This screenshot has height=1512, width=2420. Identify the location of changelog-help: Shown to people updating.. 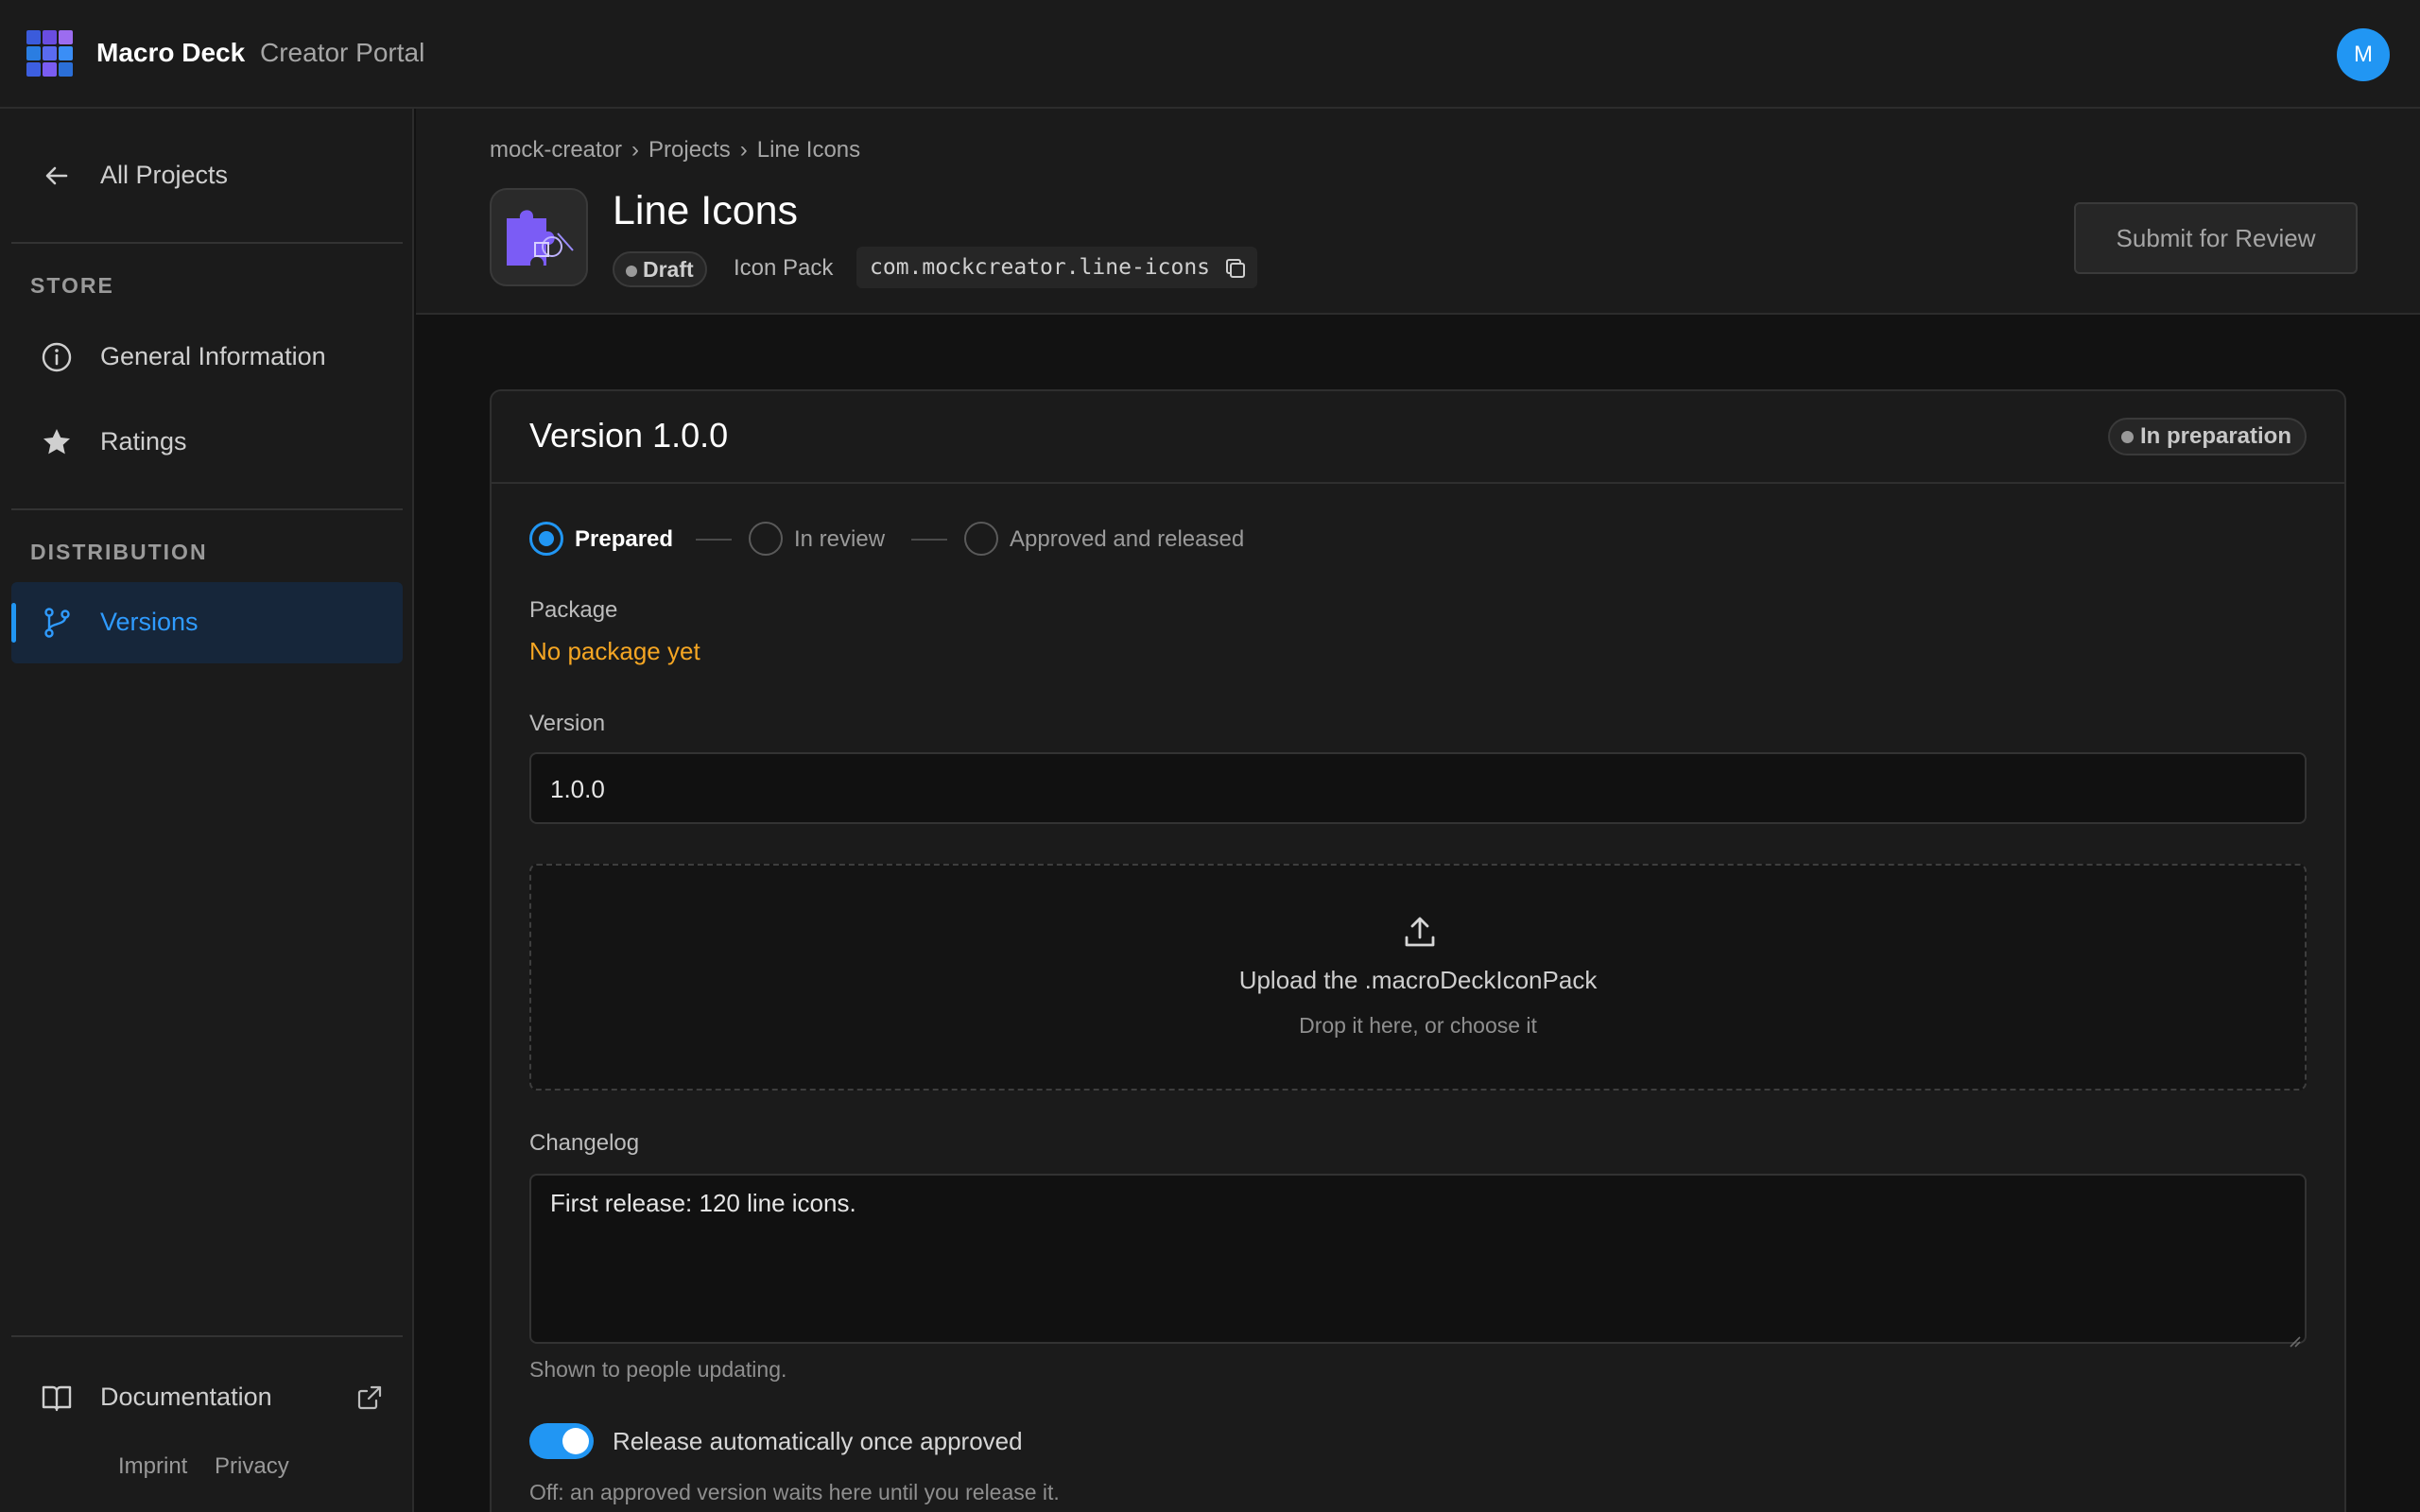
(658, 1369).